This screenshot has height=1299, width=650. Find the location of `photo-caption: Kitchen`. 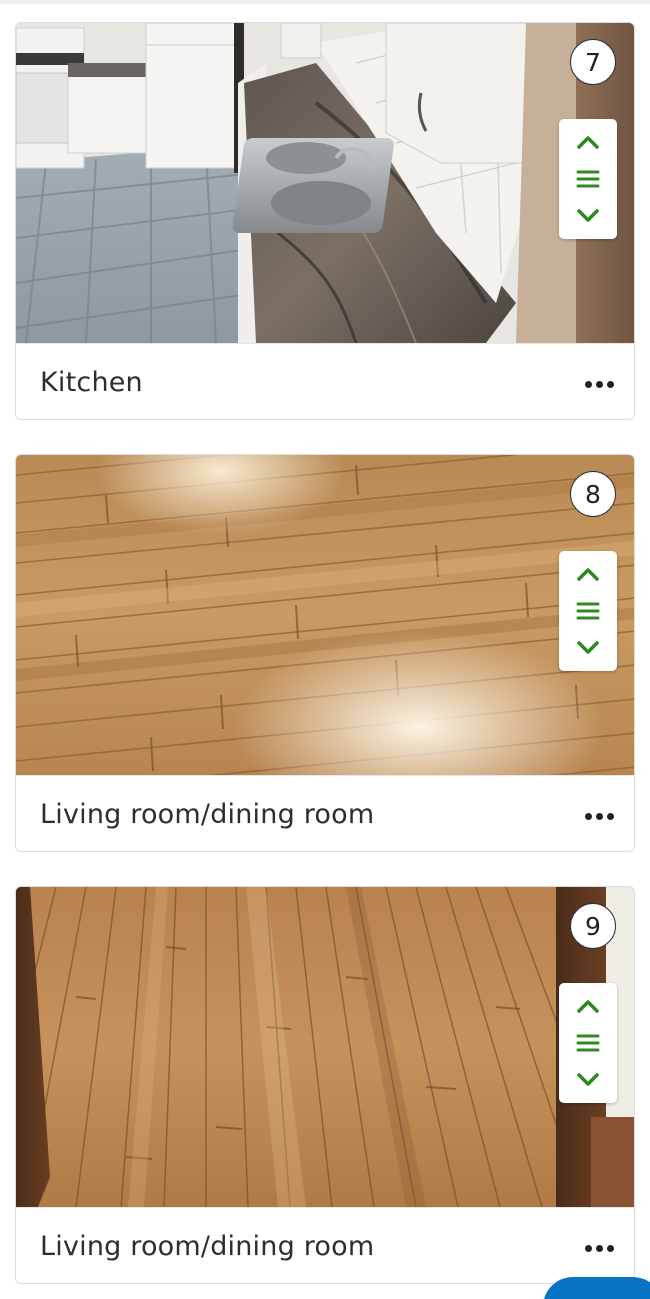

photo-caption: Kitchen is located at coordinates (91, 382).